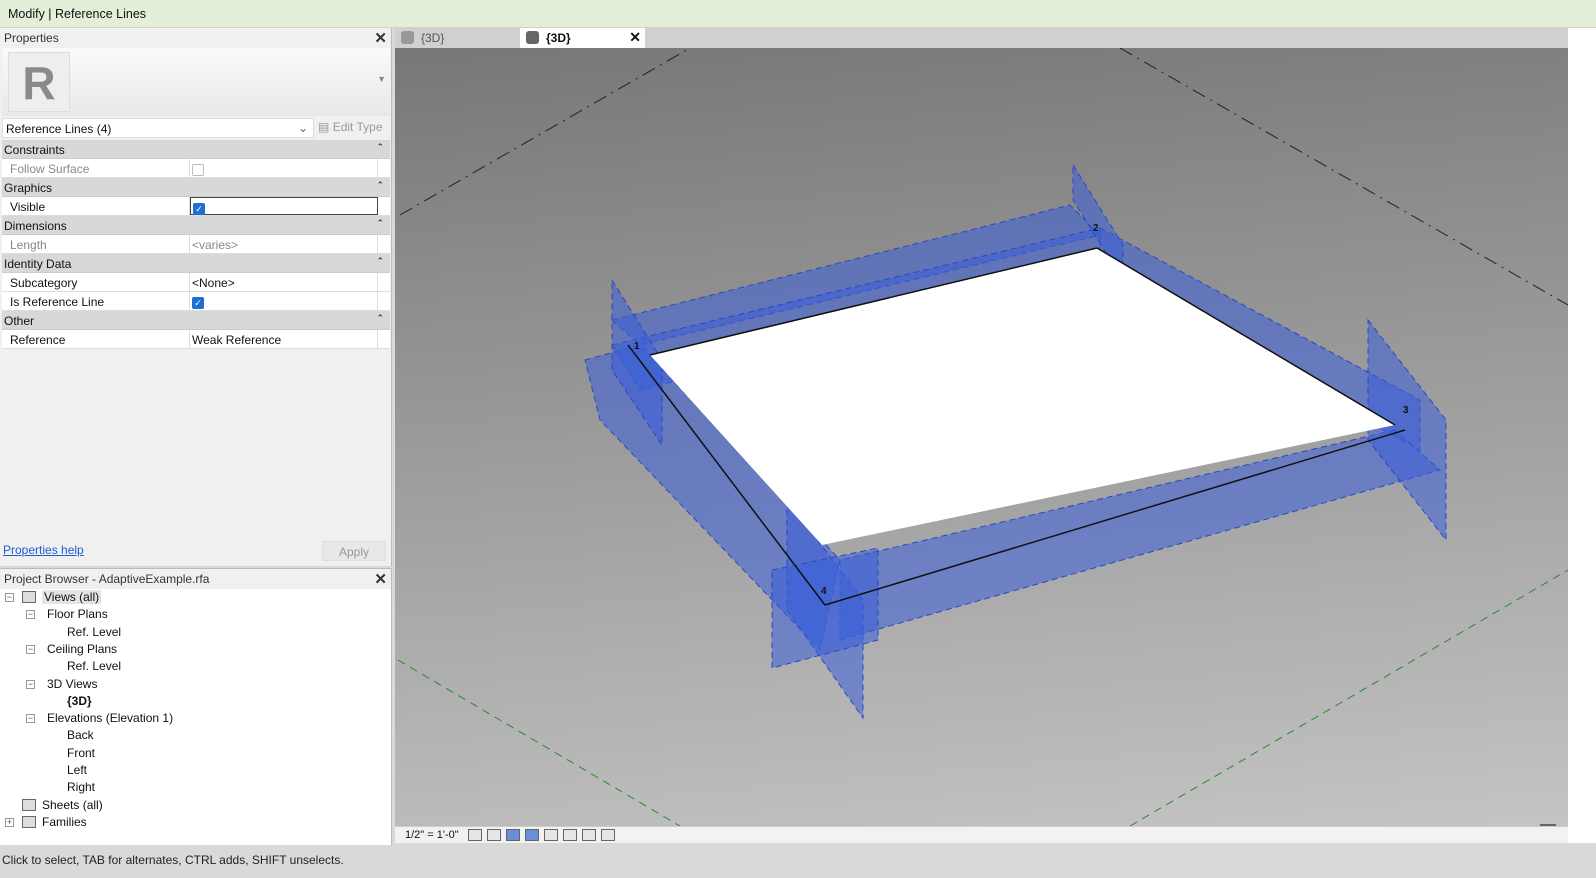 The height and width of the screenshot is (878, 1596). Describe the element at coordinates (35, 226) in the screenshot. I see `category-label: Dimensions` at that location.